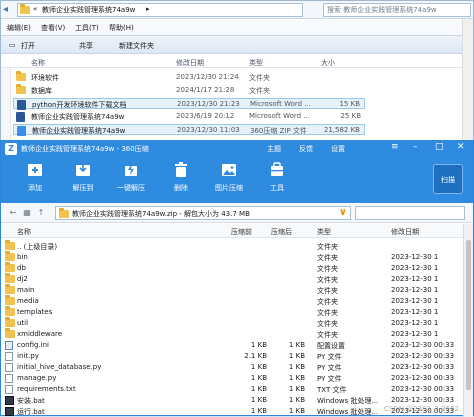  Describe the element at coordinates (258, 389) in the screenshot. I see `item-size: 1 KB` at that location.